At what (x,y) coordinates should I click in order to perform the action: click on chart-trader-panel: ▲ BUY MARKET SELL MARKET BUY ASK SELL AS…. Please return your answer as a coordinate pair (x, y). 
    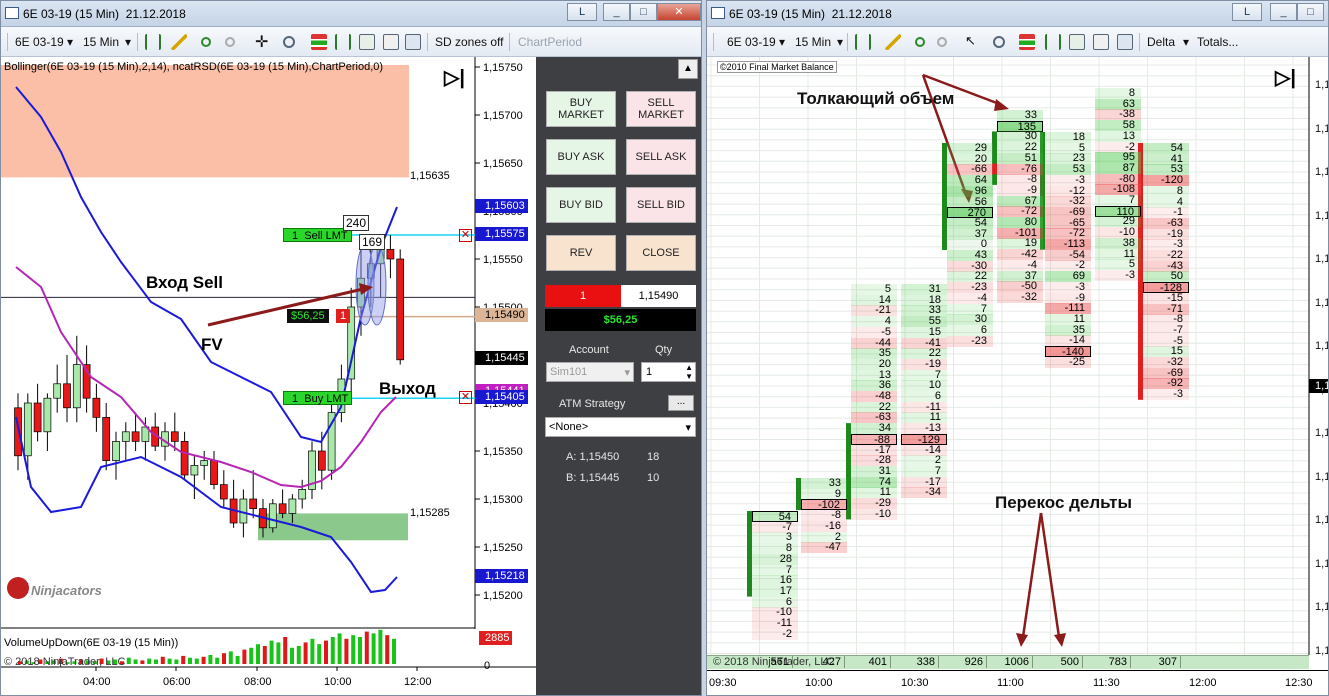
    Looking at the image, I should click on (618, 376).